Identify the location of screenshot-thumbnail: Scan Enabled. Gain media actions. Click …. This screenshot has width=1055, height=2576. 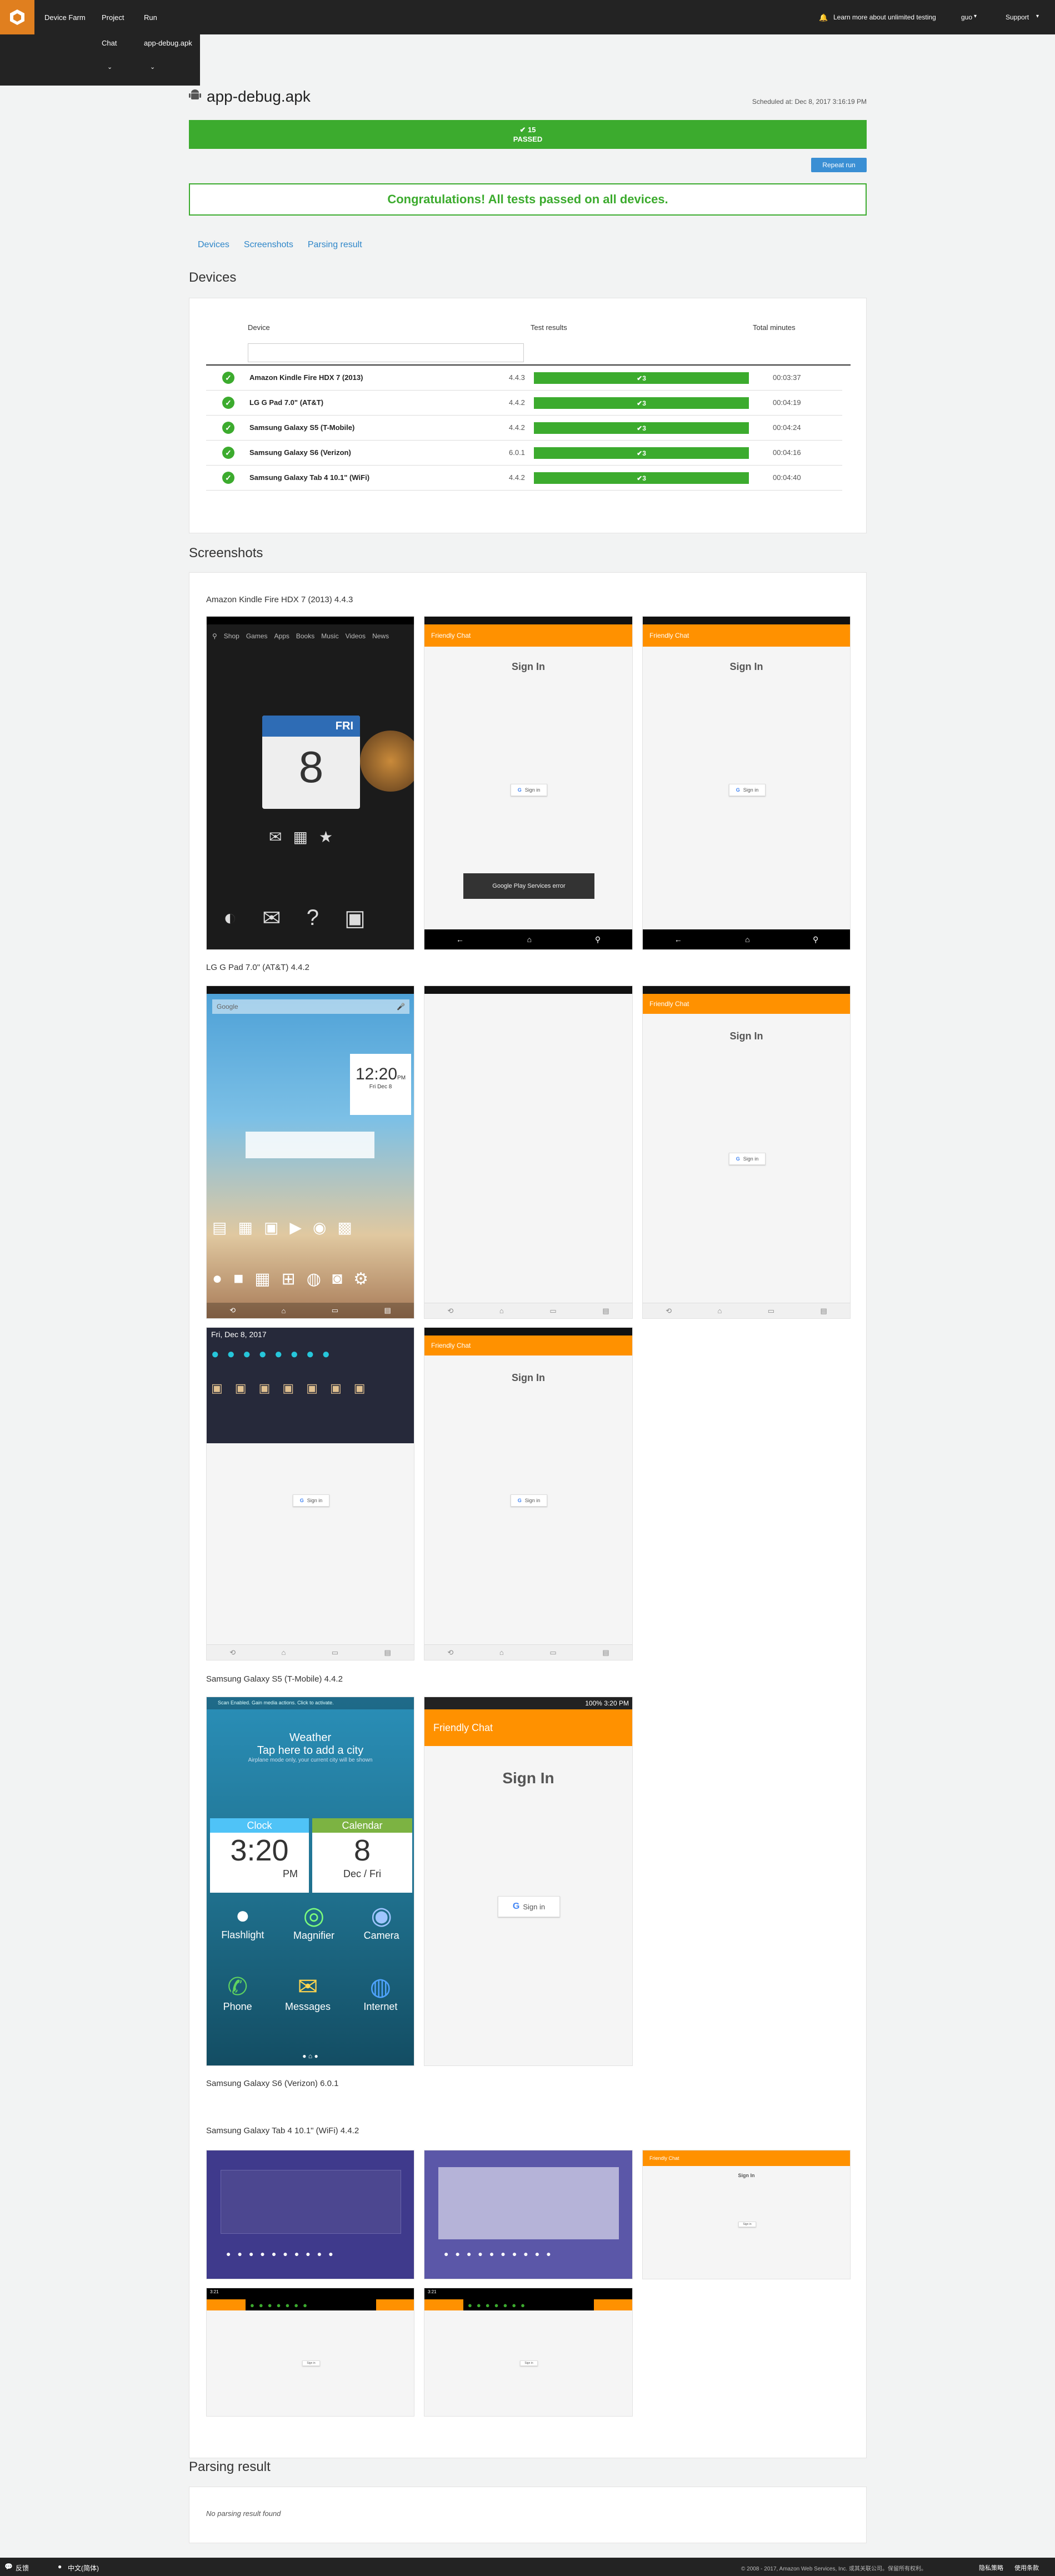
(310, 1881).